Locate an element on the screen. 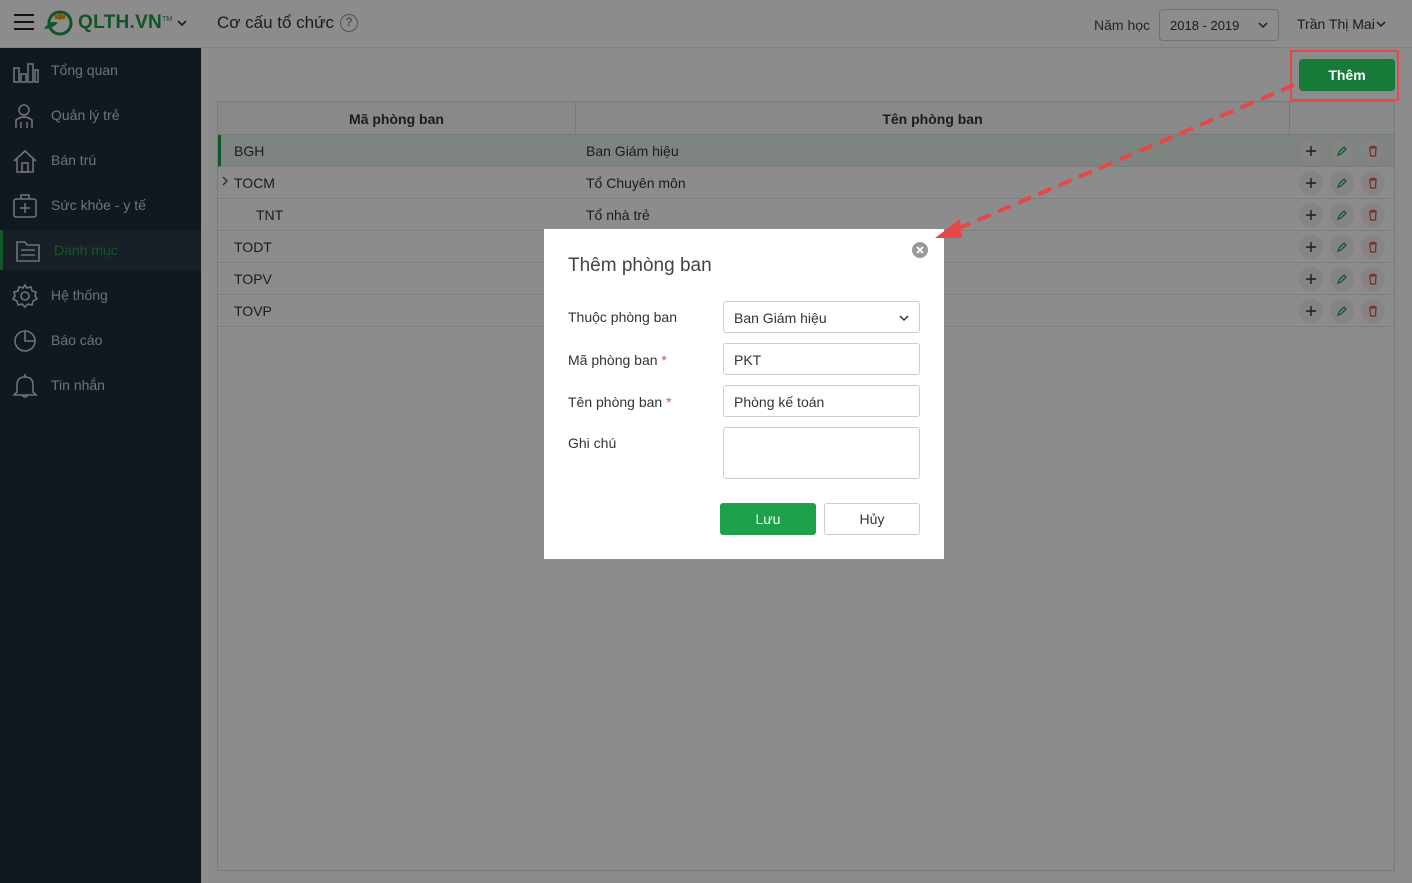 The height and width of the screenshot is (883, 1412). department-name-value: Phòng kế toán is located at coordinates (779, 402).